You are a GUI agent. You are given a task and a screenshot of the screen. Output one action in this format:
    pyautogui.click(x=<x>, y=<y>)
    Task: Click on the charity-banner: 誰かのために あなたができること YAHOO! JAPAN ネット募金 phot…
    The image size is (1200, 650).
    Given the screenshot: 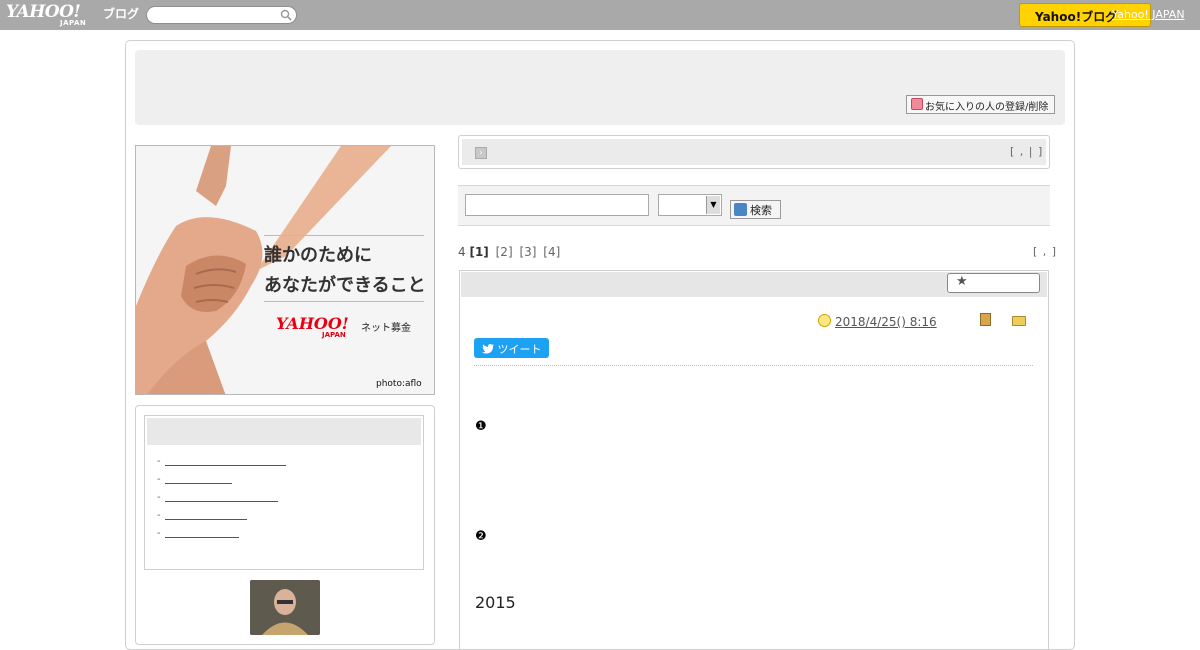 What is the action you would take?
    pyautogui.click(x=285, y=270)
    